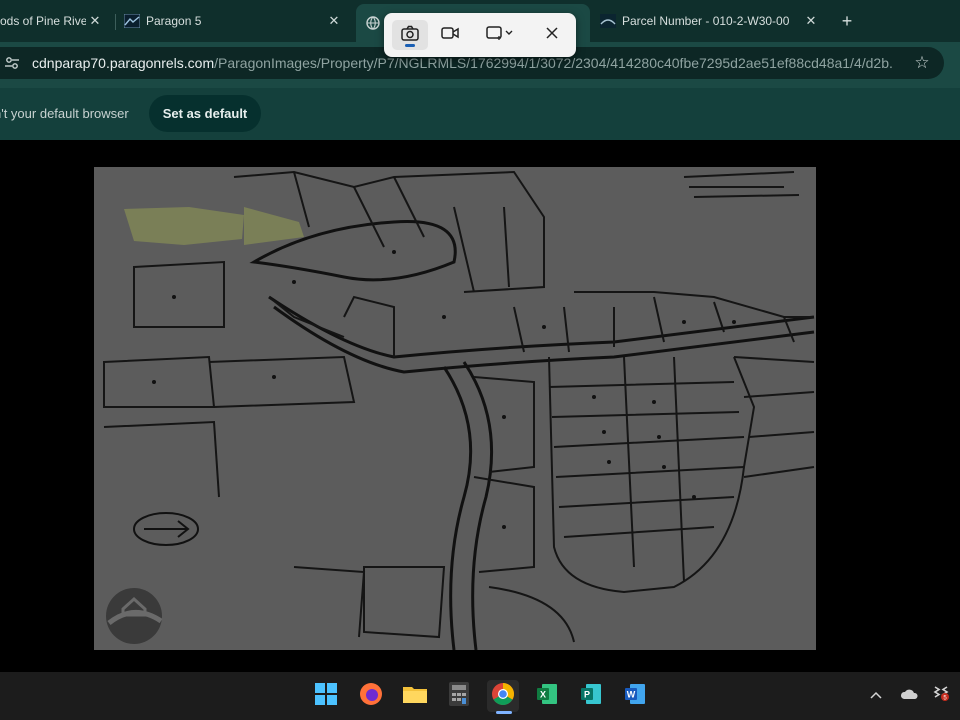  Describe the element at coordinates (373, 23) in the screenshot. I see `globe-icon` at that location.